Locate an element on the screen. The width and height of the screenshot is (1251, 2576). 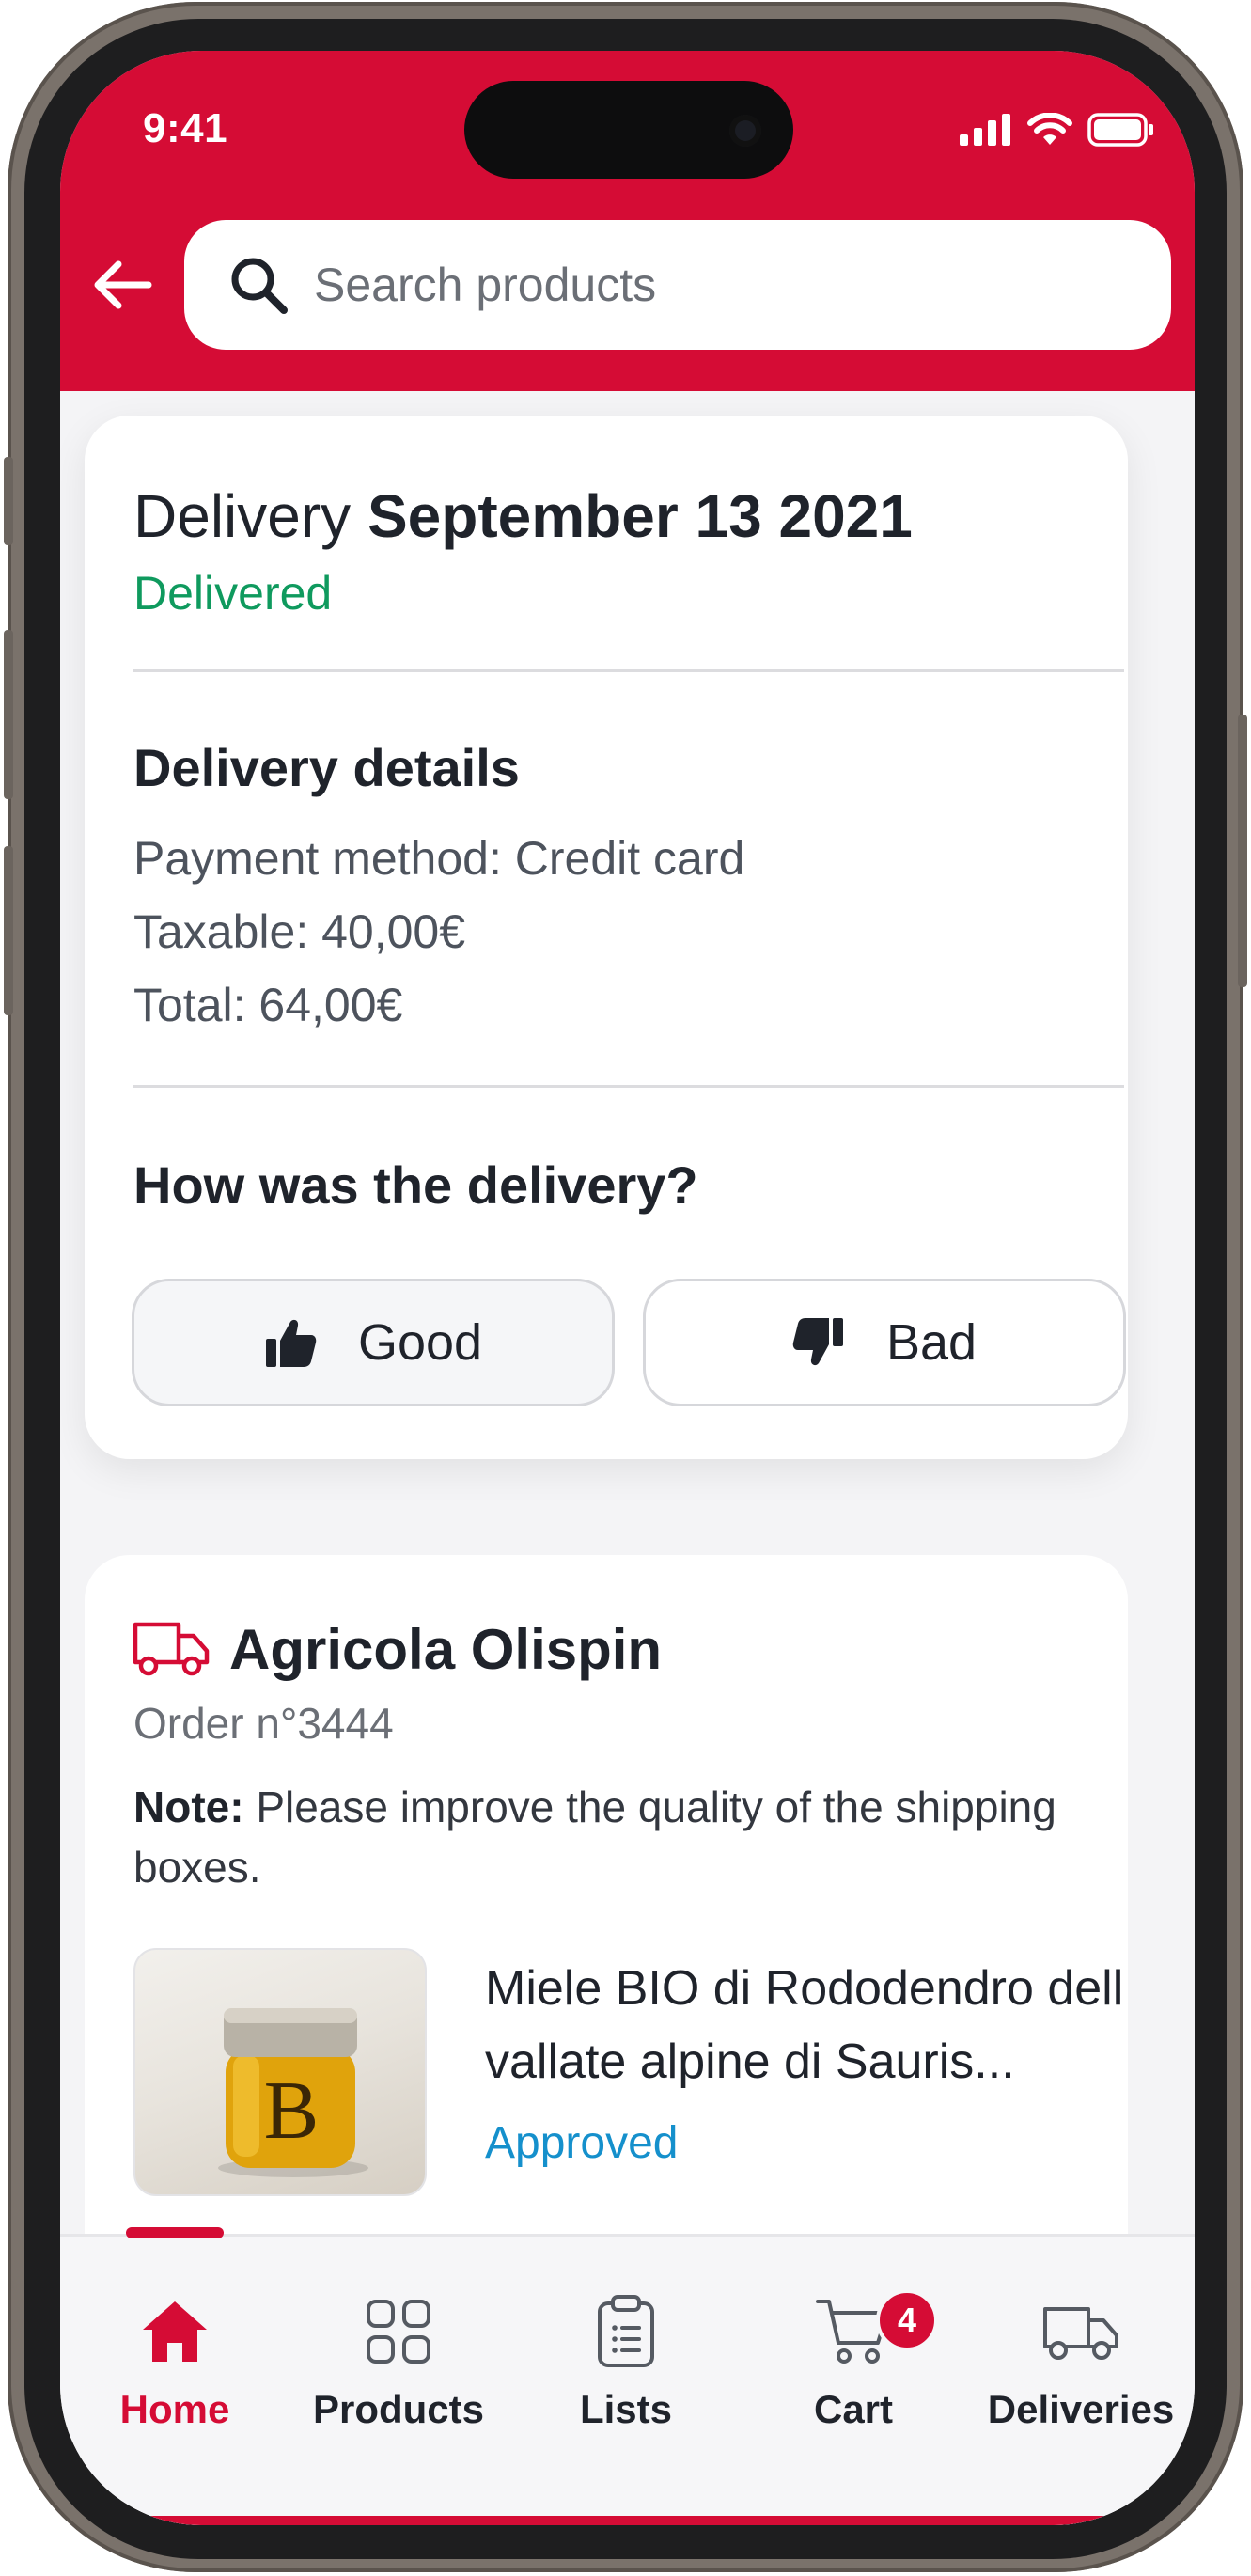
signal-icon is located at coordinates (985, 130).